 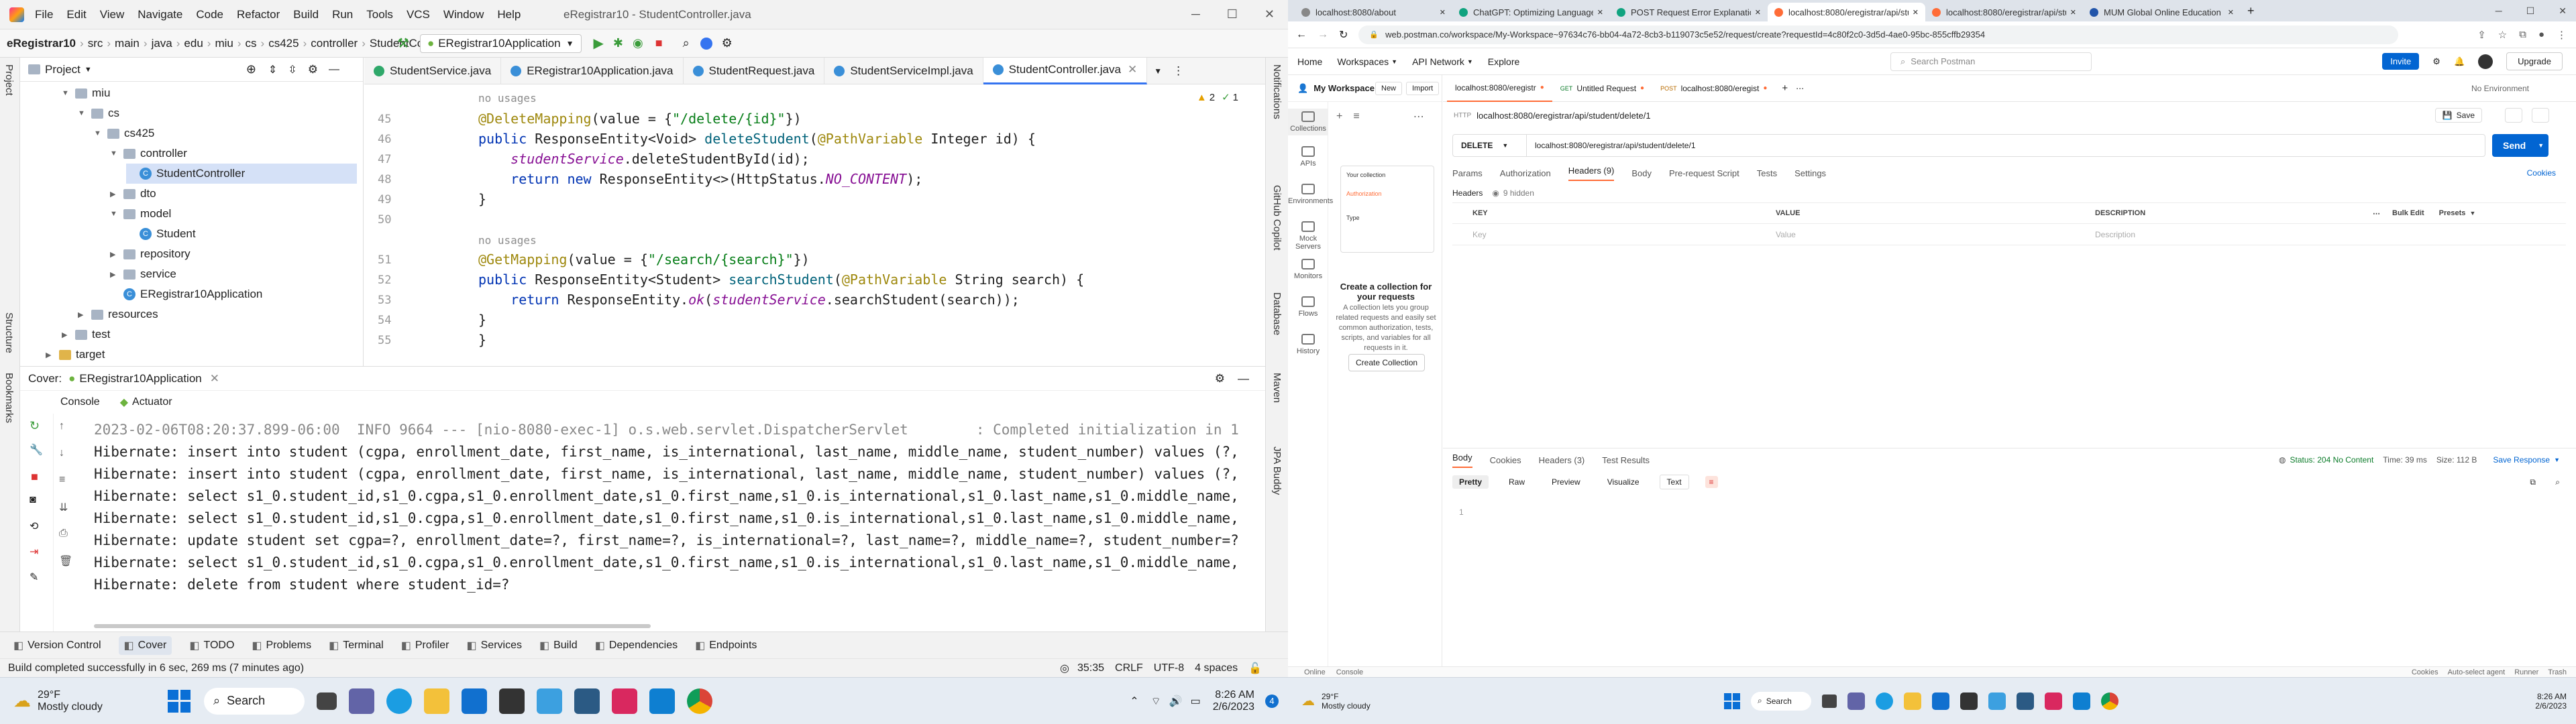 I want to click on taskbar-search: ⌕ Search, so click(x=1781, y=701).